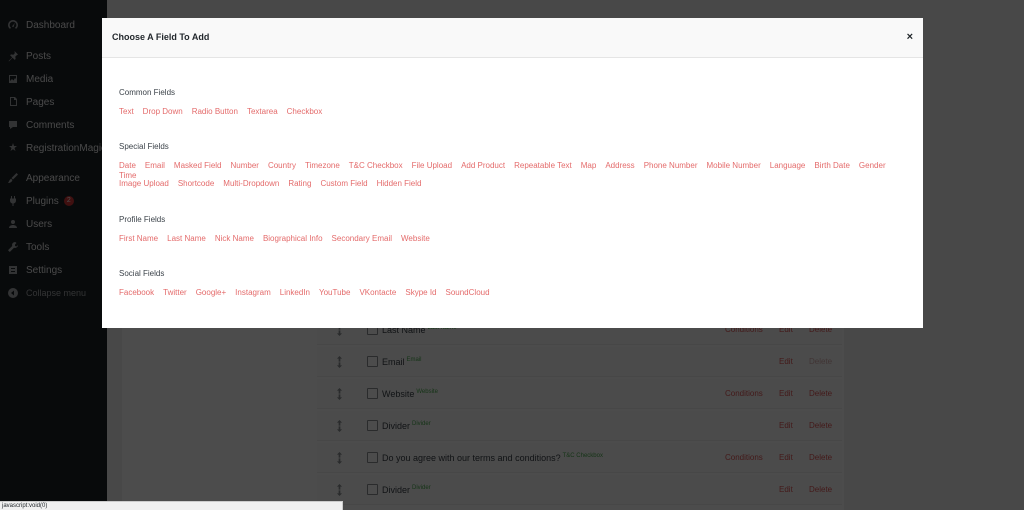 Image resolution: width=1024 pixels, height=510 pixels. What do you see at coordinates (543, 166) in the screenshot?
I see `add-field-repeatable-text: Repeatable Text` at bounding box center [543, 166].